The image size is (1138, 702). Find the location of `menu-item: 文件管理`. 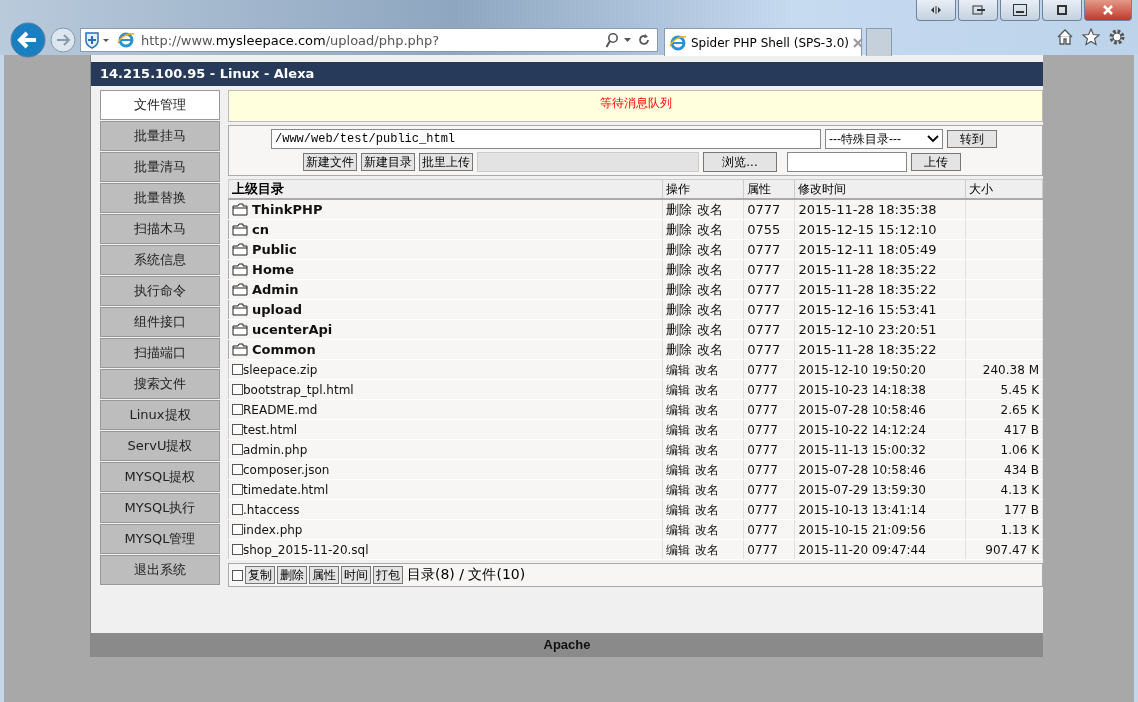

menu-item: 文件管理 is located at coordinates (160, 105).